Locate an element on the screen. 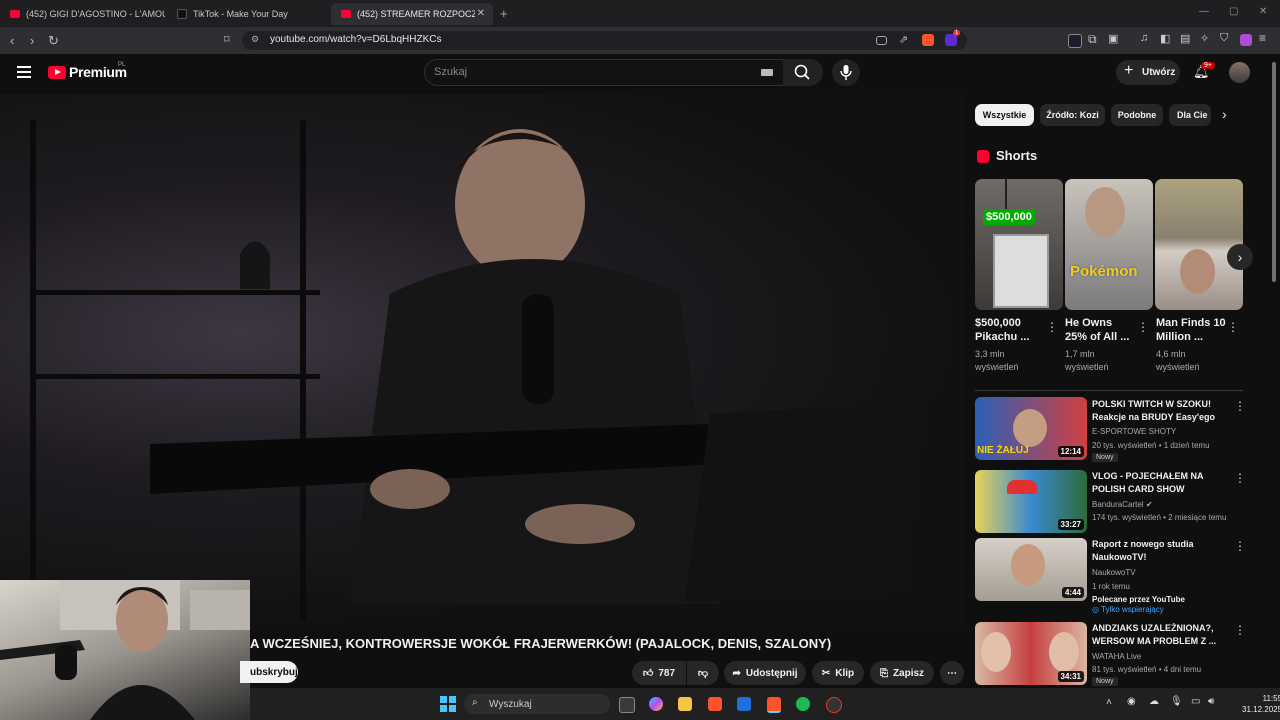  browser-tab-active: (452) STREAMER ROZPOCZĄŁ SY ✕ is located at coordinates (412, 14).